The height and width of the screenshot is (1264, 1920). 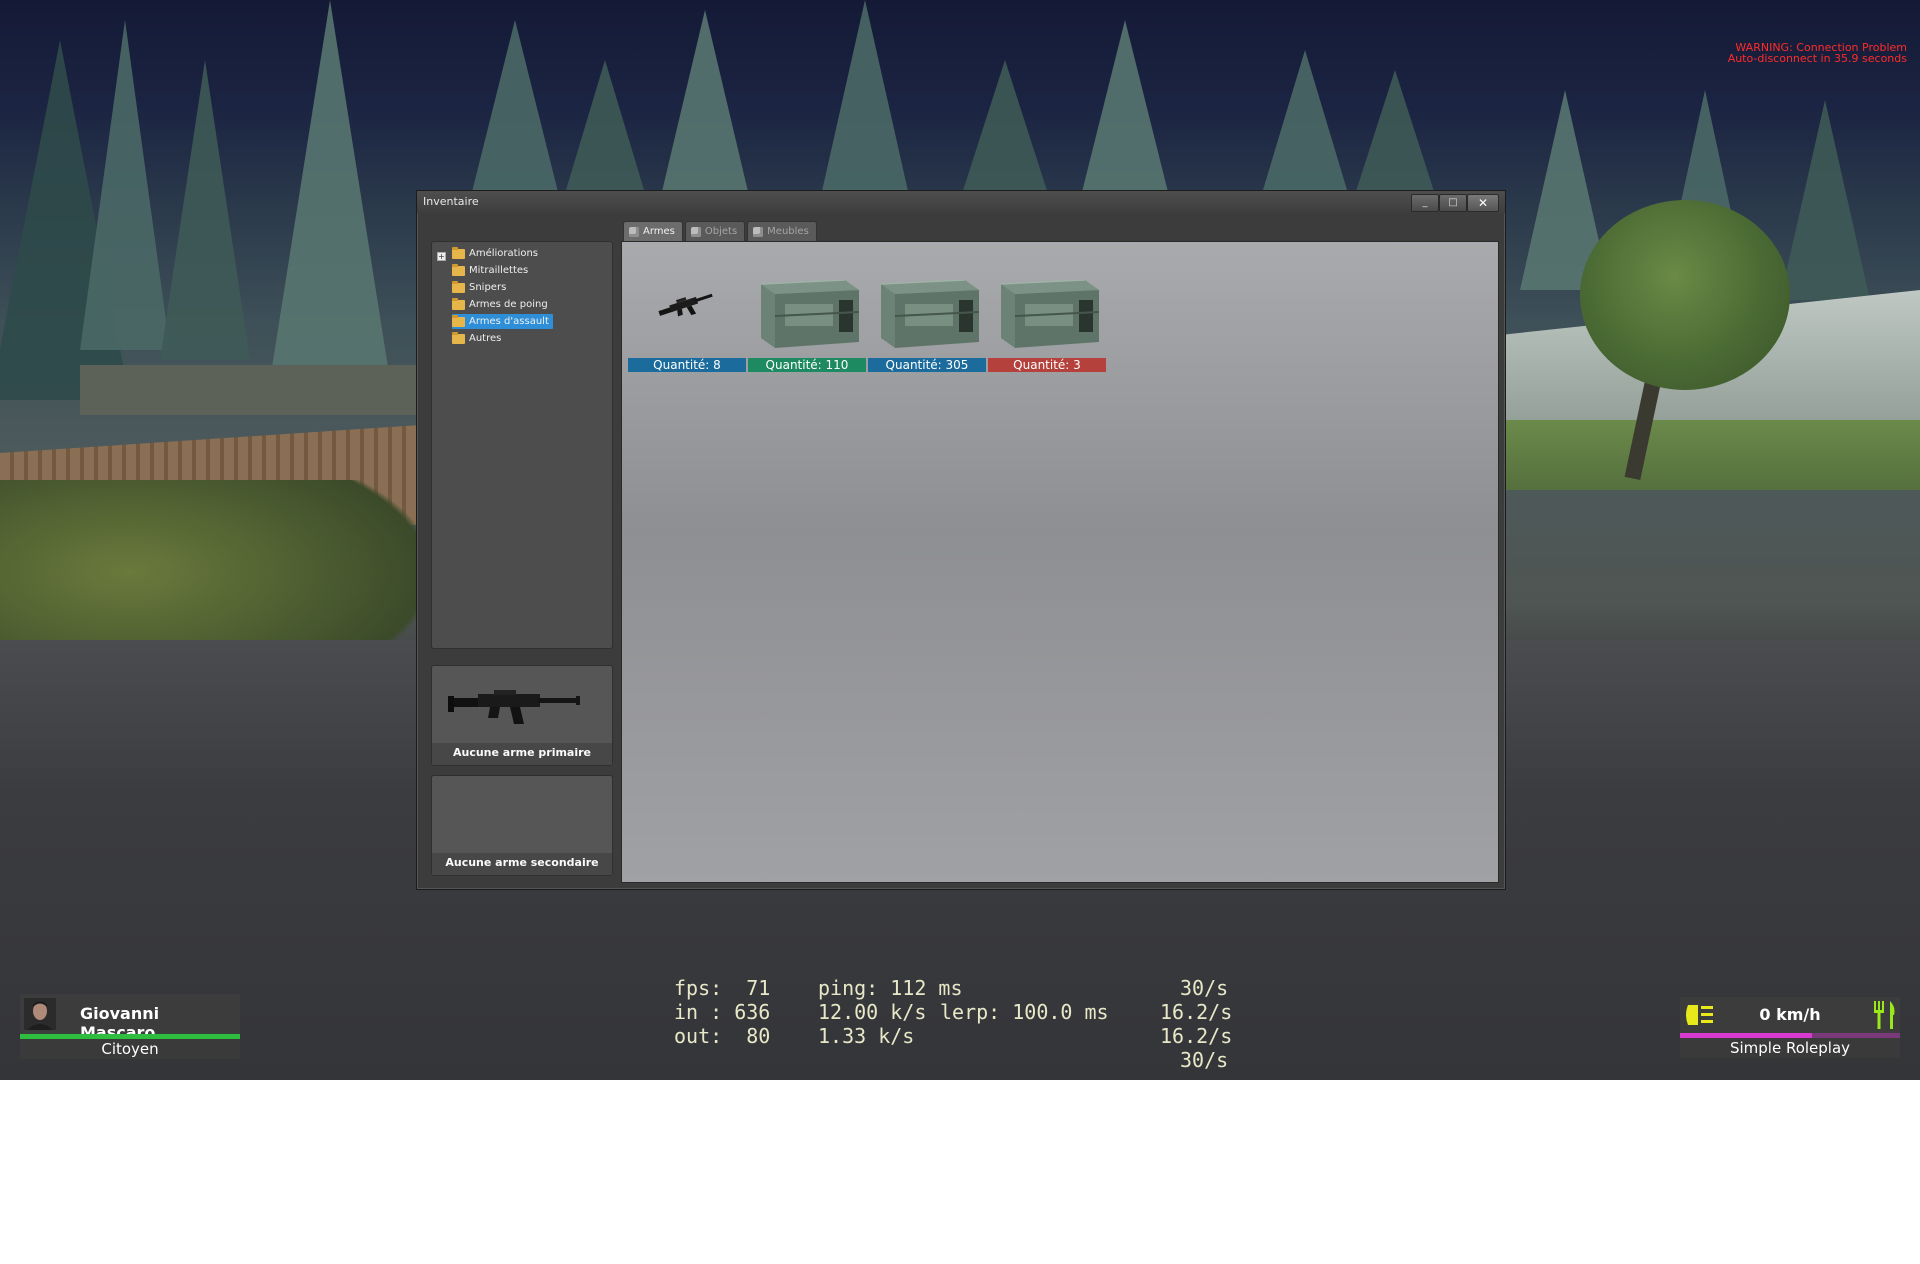 I want to click on item-quantity: Quantité: 110, so click(x=807, y=365).